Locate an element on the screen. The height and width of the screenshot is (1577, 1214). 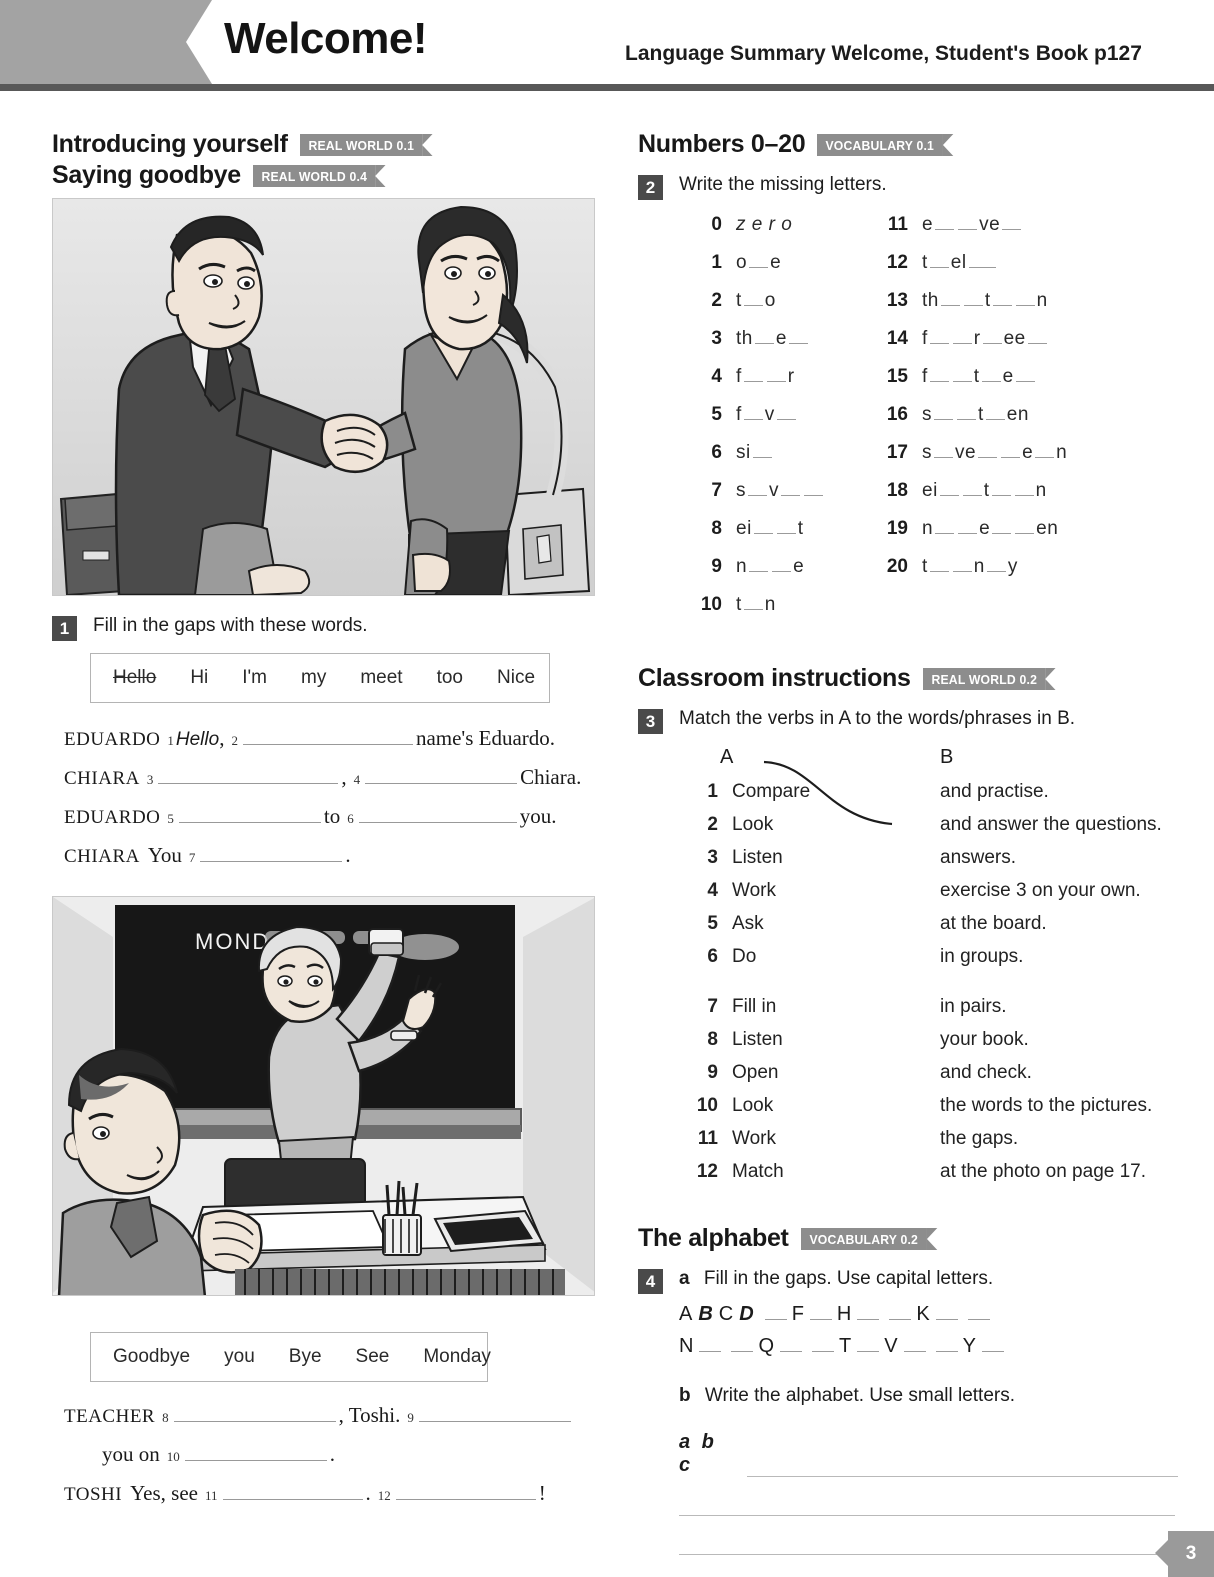
row-verb: Open is located at coordinates (836, 1073).